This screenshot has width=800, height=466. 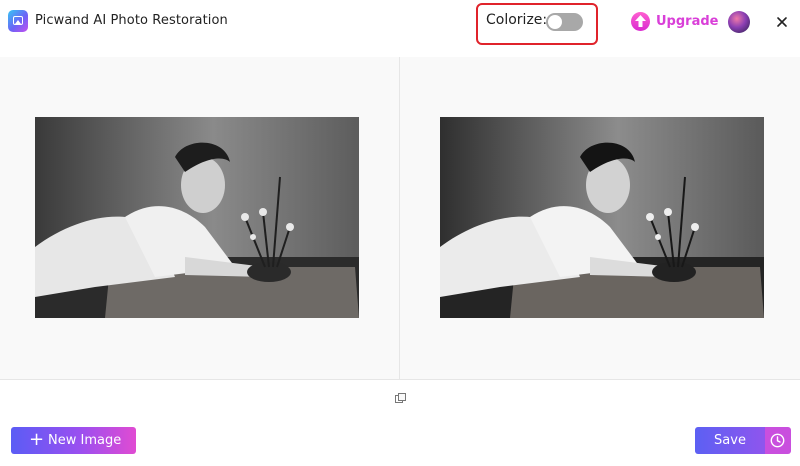 What do you see at coordinates (739, 22) in the screenshot?
I see `user-avatar` at bounding box center [739, 22].